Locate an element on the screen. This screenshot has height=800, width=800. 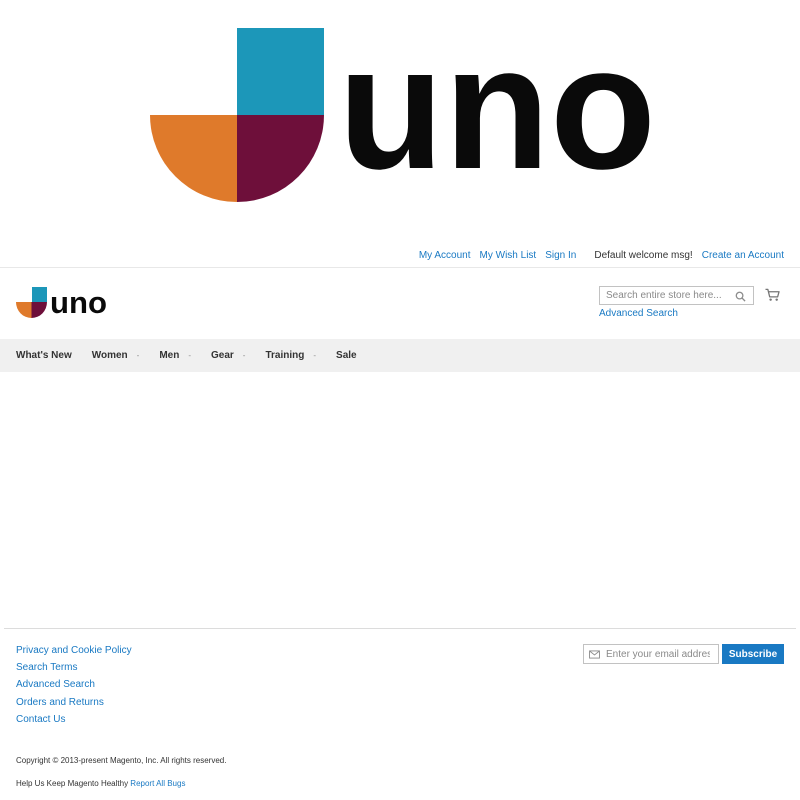
small-logo-maroon-quarter is located at coordinates (39, 310).